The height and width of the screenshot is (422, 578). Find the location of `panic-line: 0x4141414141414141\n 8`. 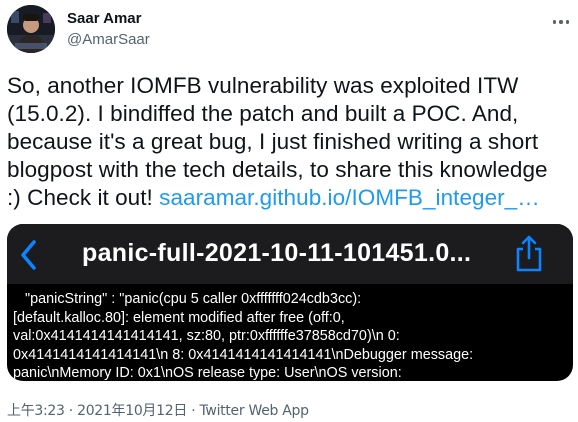

panic-line: 0x4141414141414141\n 8 is located at coordinates (243, 354).